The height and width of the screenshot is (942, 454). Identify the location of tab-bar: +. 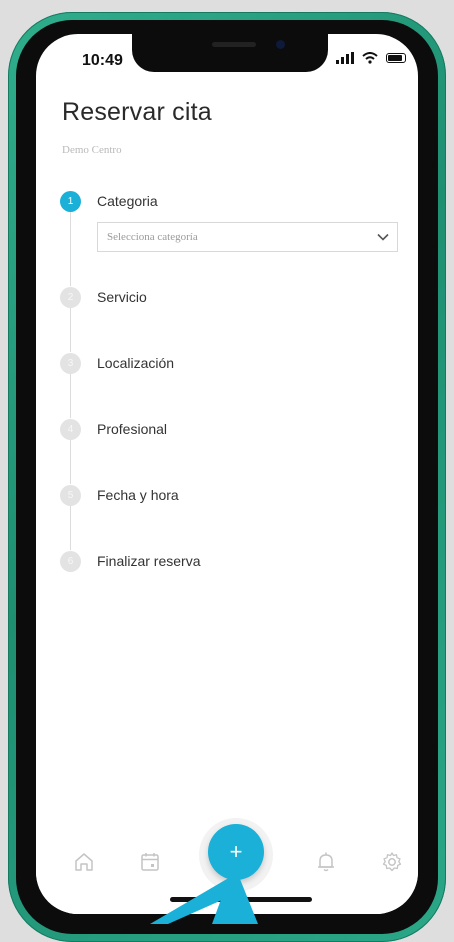
(227, 866).